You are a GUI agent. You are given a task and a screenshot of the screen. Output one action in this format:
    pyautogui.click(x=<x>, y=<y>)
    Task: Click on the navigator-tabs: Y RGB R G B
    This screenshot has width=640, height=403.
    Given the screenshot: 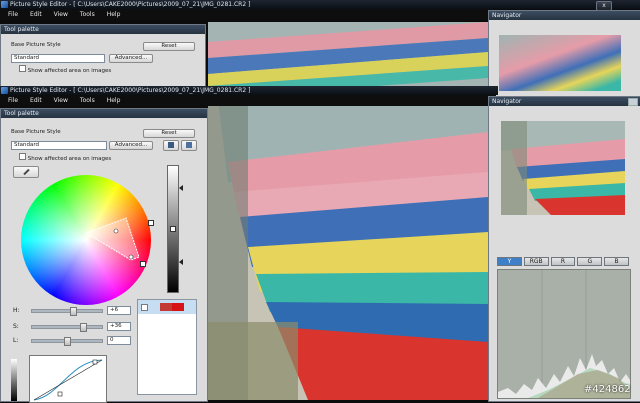 What is the action you would take?
    pyautogui.click(x=563, y=261)
    